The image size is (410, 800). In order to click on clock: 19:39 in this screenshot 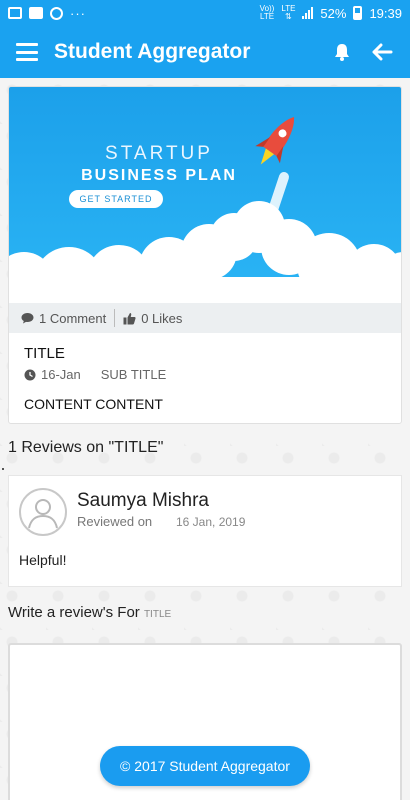, I will do `click(385, 13)`.